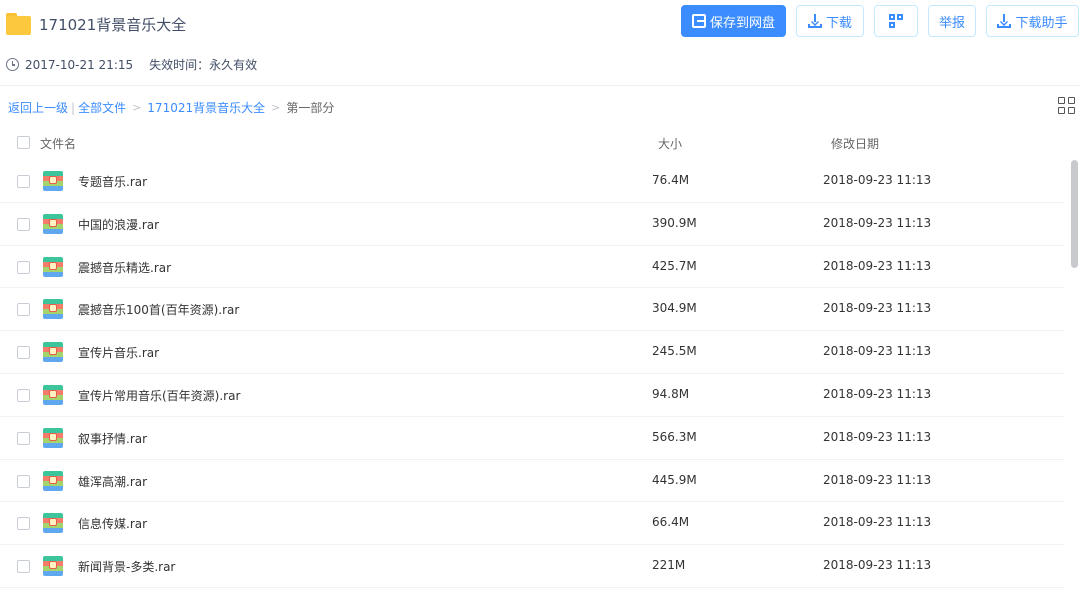 The image size is (1080, 600). Describe the element at coordinates (38, 107) in the screenshot. I see `back-link: 返回上一级` at that location.